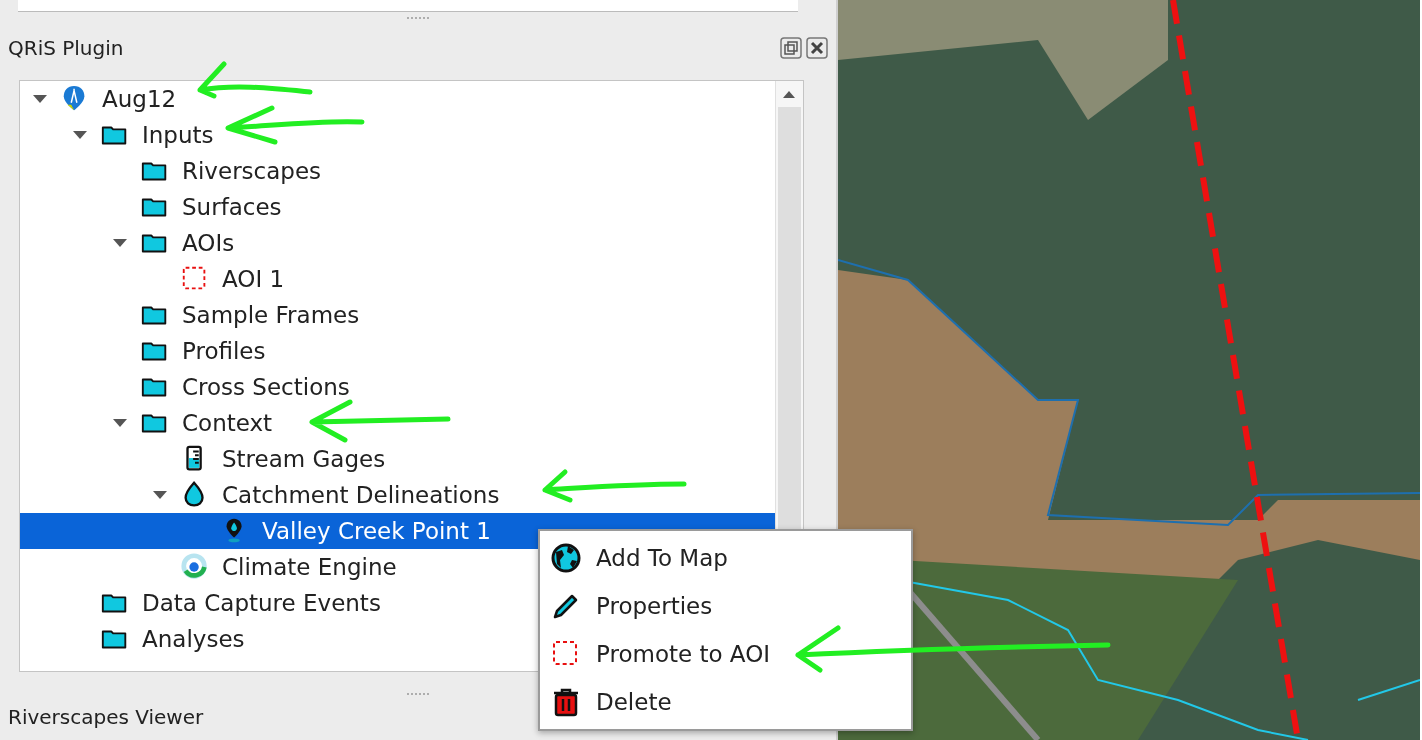 This screenshot has width=1422, height=740. What do you see at coordinates (232, 207) in the screenshot?
I see `tree-item-label: Surfaces` at bounding box center [232, 207].